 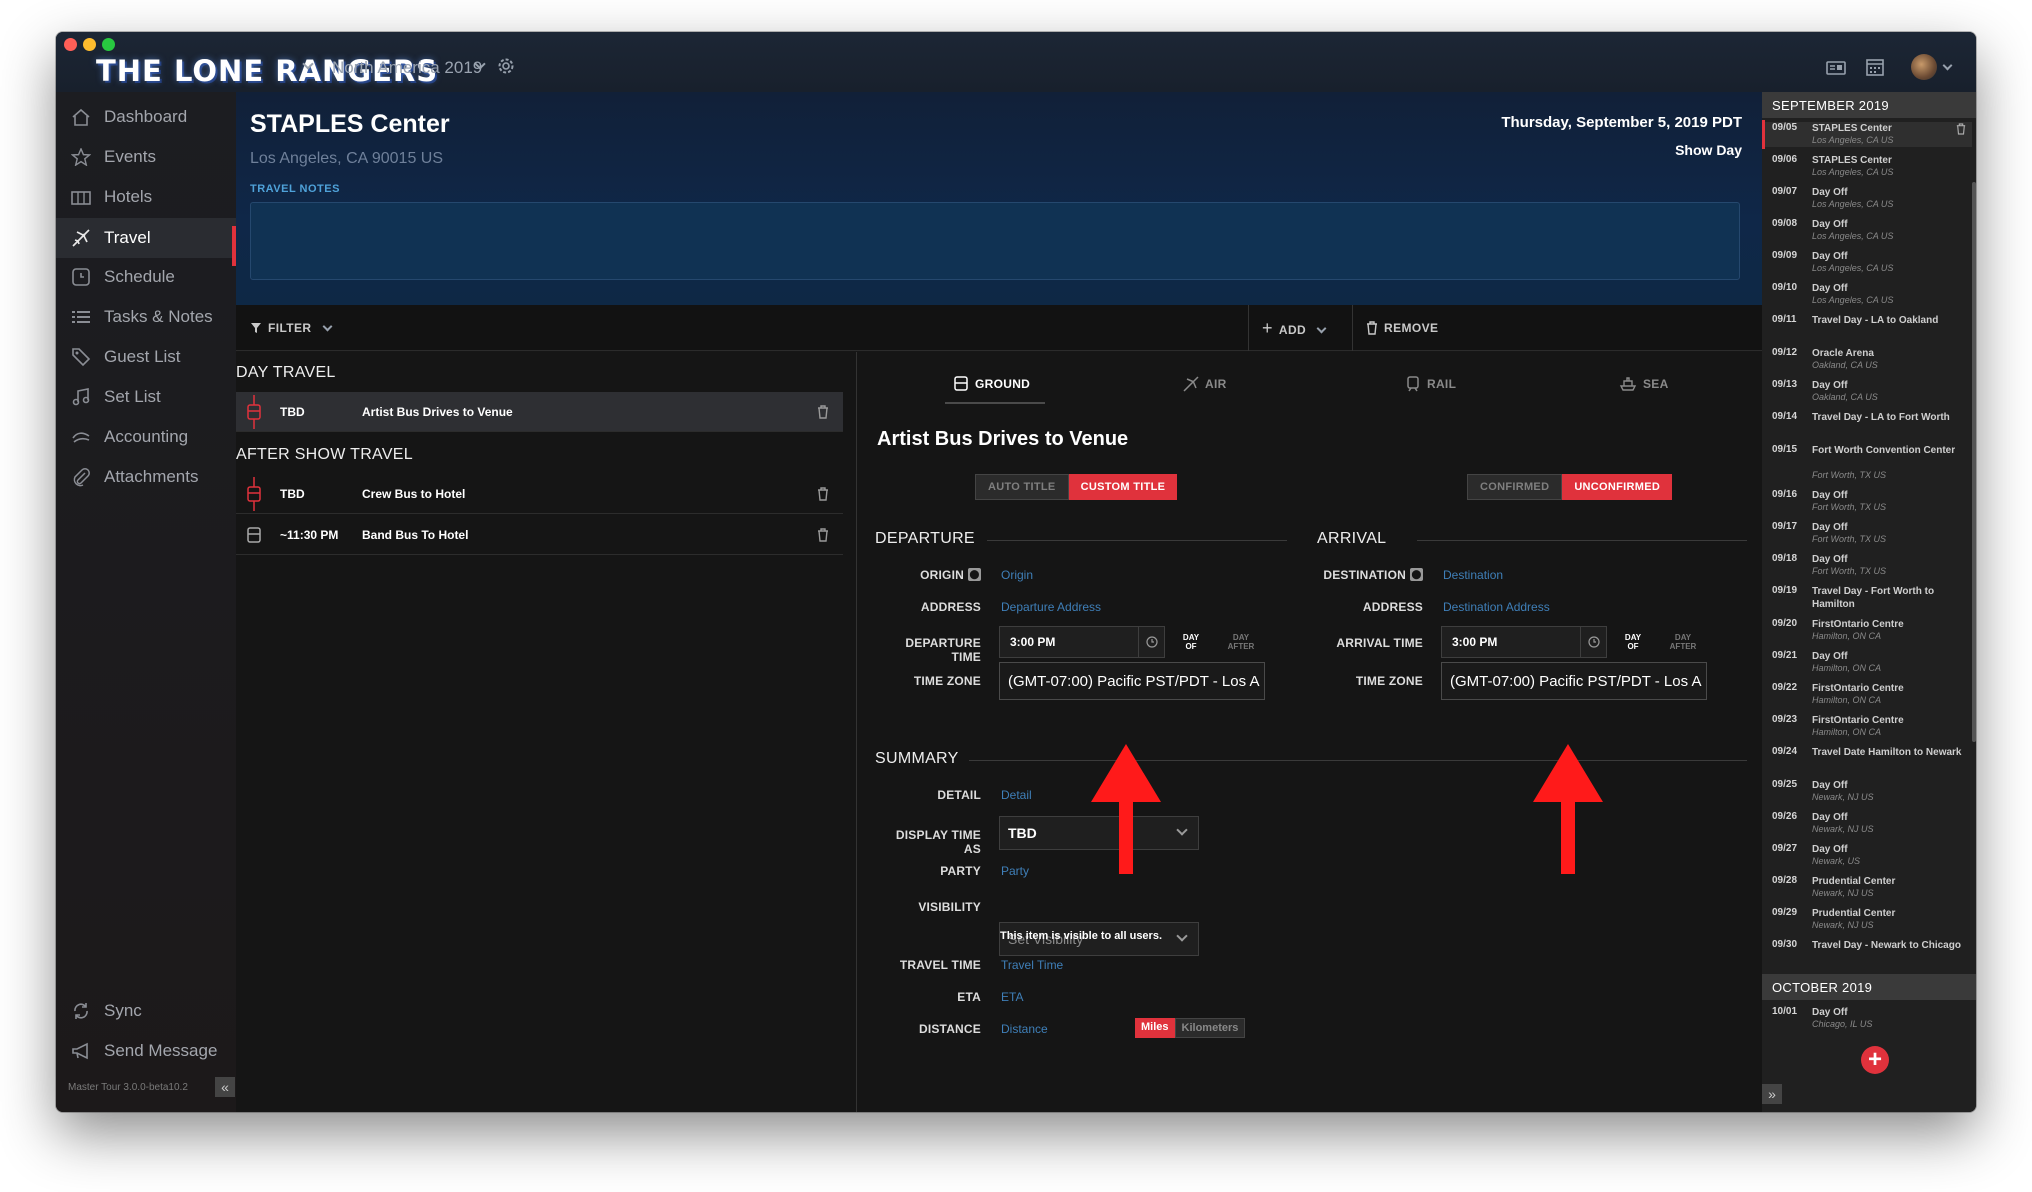 I want to click on sidebar-item-guest-list: Guest List, so click(x=146, y=357).